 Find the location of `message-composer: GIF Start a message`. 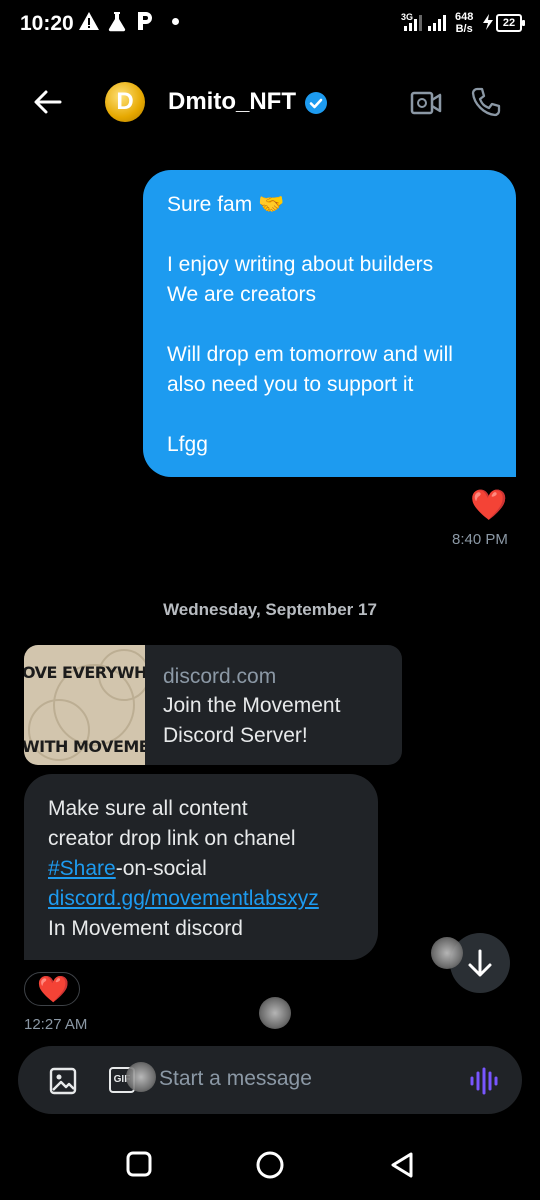

message-composer: GIF Start a message is located at coordinates (270, 1080).